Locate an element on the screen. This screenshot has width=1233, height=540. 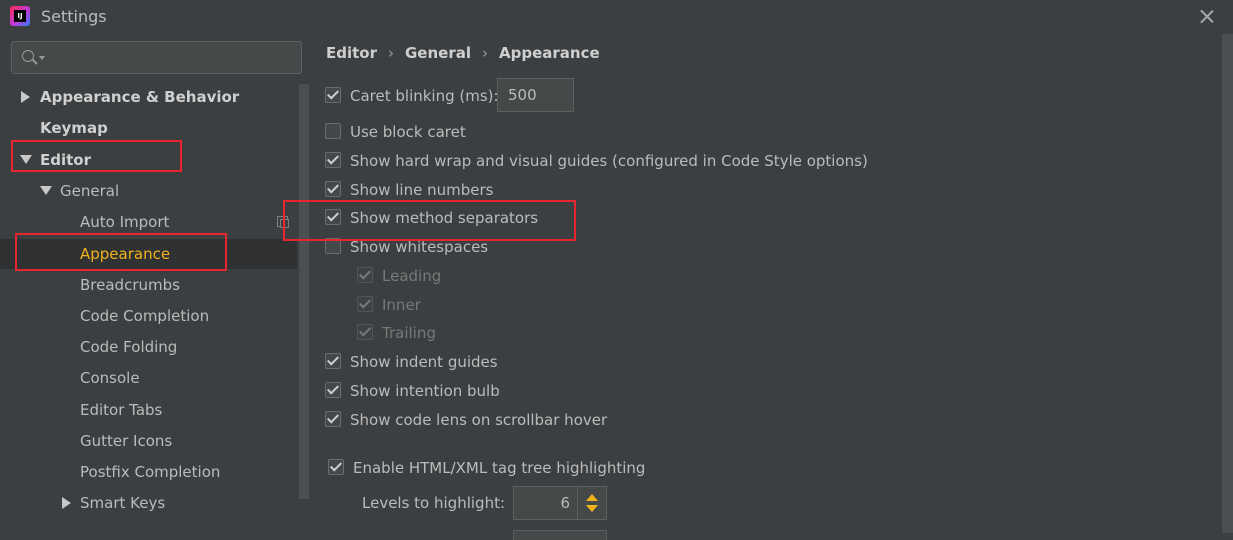
window-title: Settings is located at coordinates (74, 16).